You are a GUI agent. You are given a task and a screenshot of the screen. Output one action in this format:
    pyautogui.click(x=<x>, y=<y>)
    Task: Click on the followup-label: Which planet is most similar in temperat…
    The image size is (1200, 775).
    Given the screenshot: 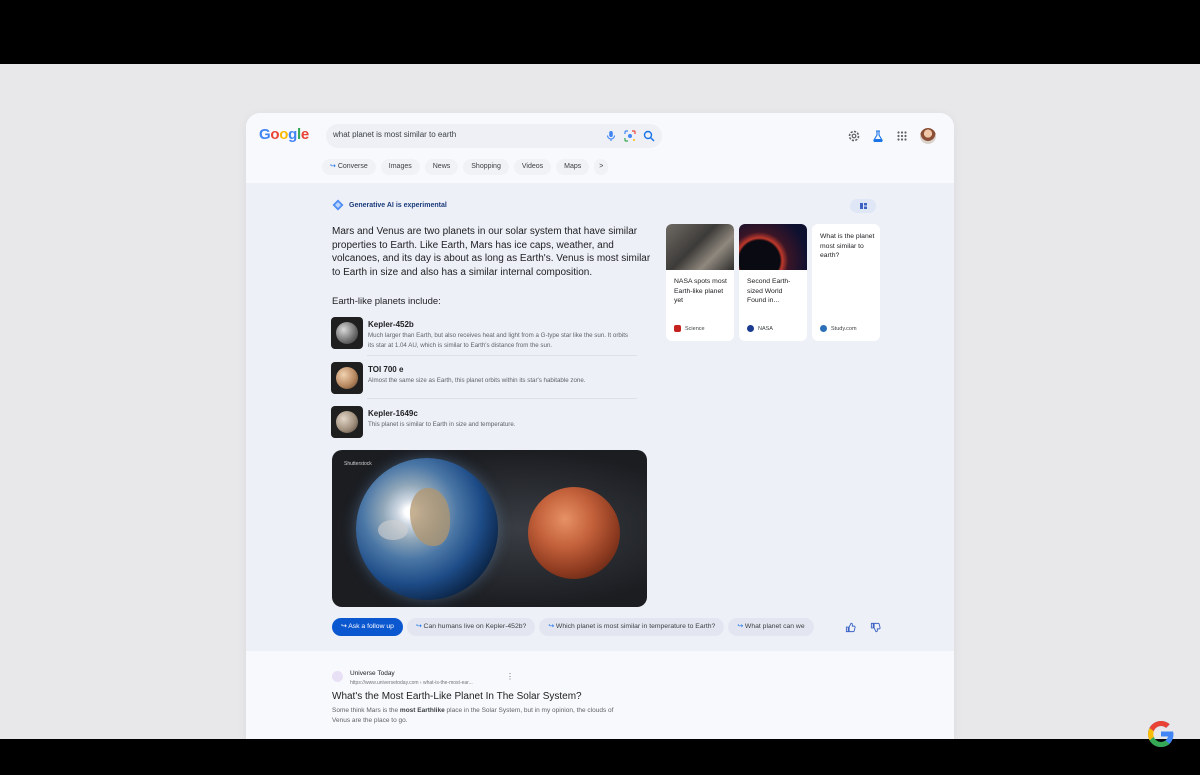 What is the action you would take?
    pyautogui.click(x=635, y=626)
    